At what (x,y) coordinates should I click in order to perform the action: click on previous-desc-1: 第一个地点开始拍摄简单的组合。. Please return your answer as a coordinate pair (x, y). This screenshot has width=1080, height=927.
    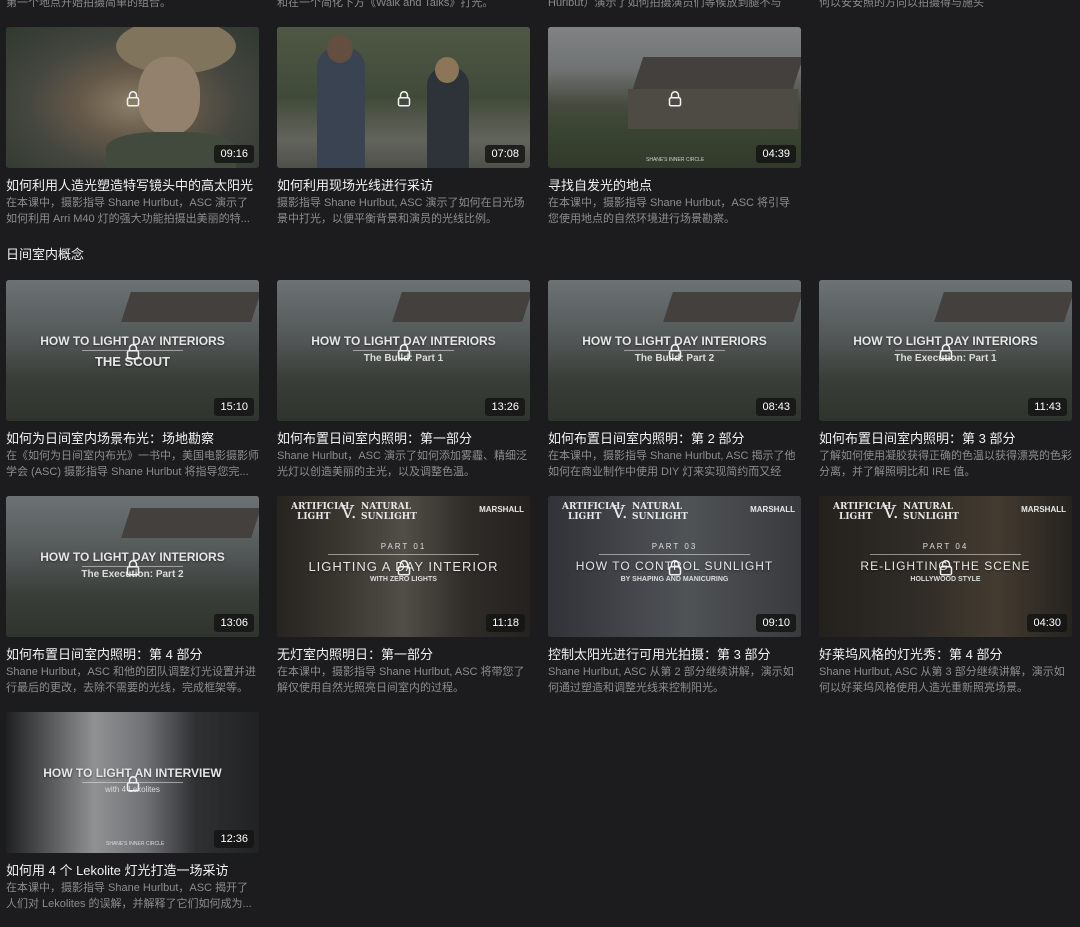
    Looking at the image, I should click on (88, 4).